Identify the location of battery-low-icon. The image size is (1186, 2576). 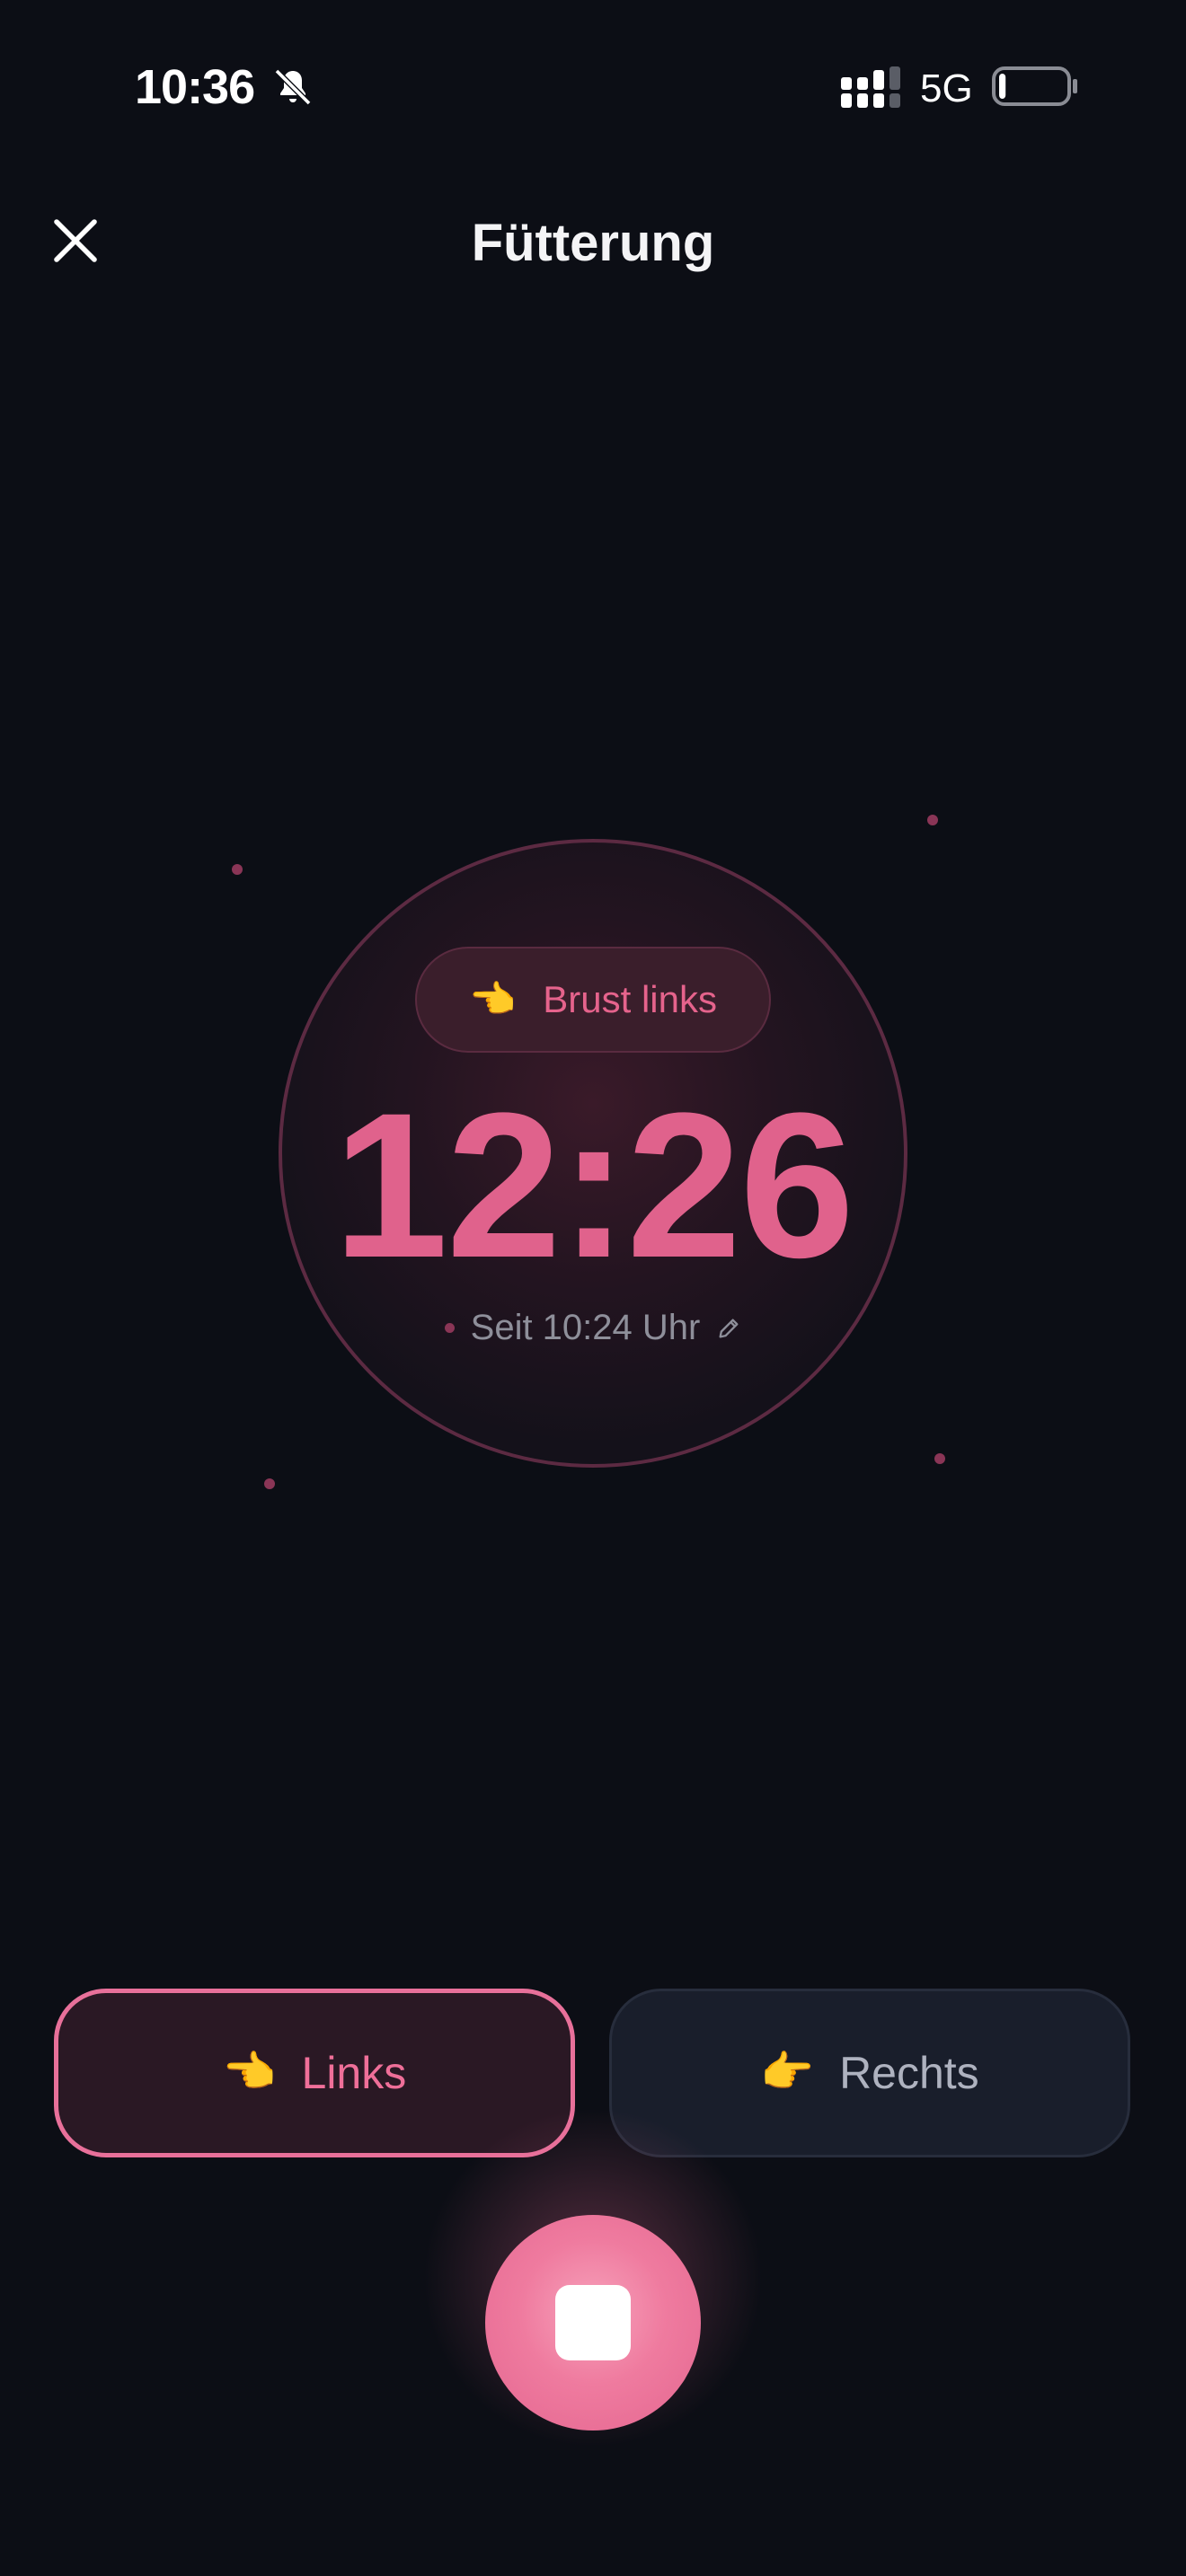
(1034, 86).